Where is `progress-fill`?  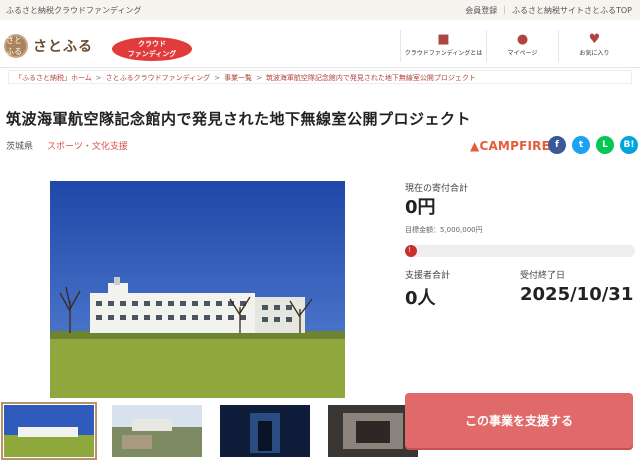 progress-fill is located at coordinates (411, 251).